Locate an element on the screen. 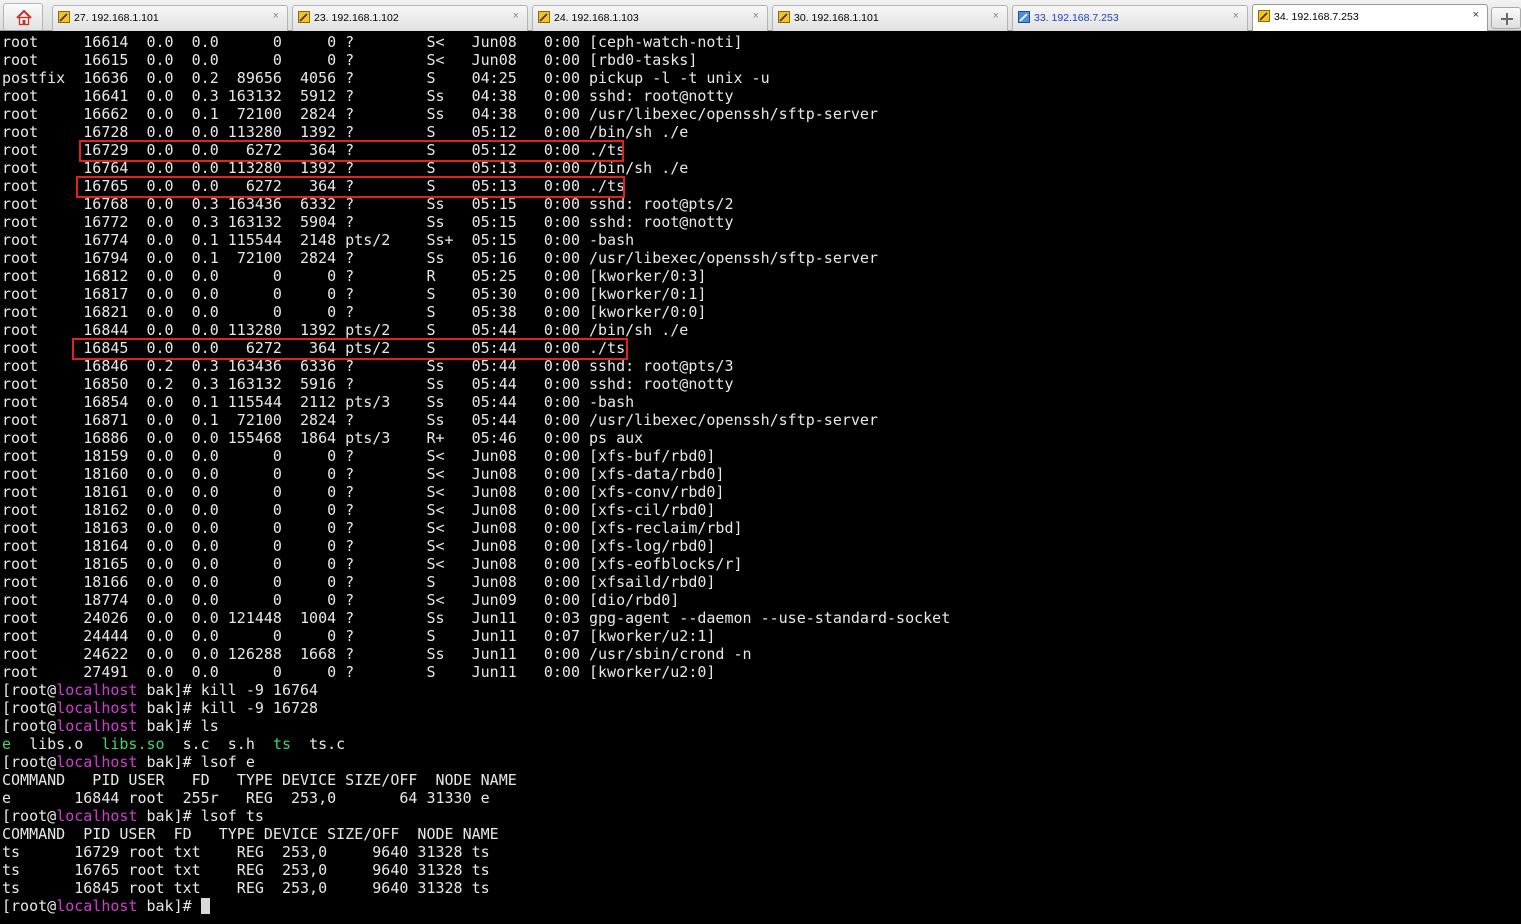 The image size is (1521, 924). prompt-line: [root@localhost bak]# kill -9 16764 is located at coordinates (160, 690).